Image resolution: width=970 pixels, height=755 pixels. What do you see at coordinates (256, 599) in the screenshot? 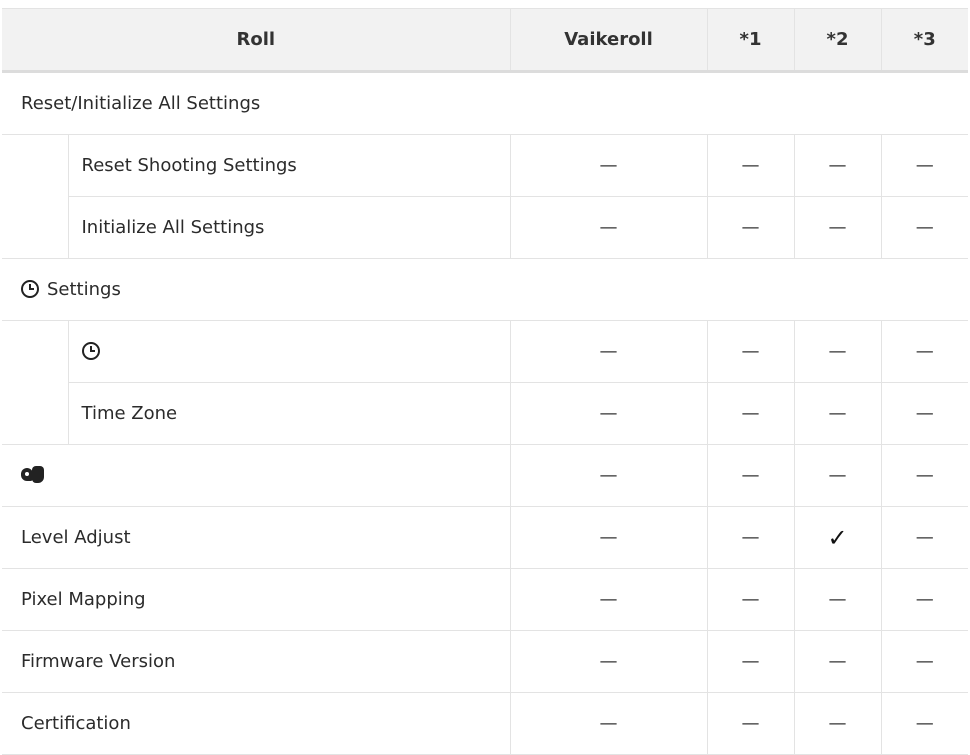
I see `row-label: Pixel Mapping` at bounding box center [256, 599].